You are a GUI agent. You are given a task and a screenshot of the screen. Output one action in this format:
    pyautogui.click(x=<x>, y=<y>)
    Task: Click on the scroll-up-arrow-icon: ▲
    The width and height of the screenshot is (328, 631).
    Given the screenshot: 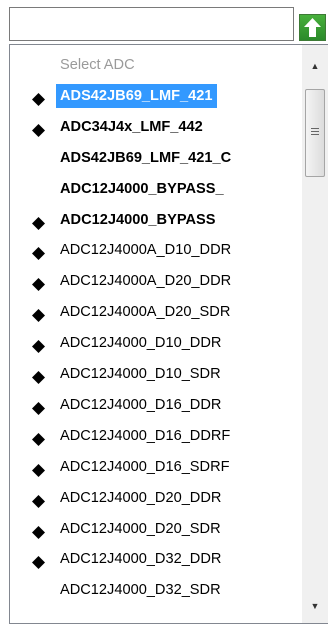 What is the action you would take?
    pyautogui.click(x=315, y=66)
    